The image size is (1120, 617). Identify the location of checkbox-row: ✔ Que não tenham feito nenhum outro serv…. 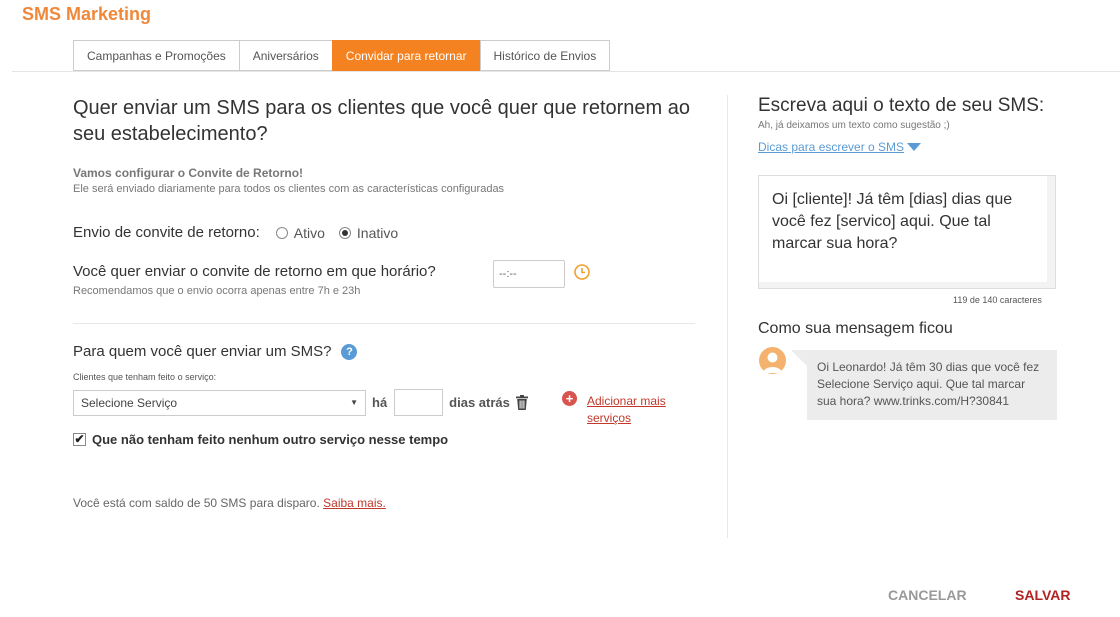
(260, 439).